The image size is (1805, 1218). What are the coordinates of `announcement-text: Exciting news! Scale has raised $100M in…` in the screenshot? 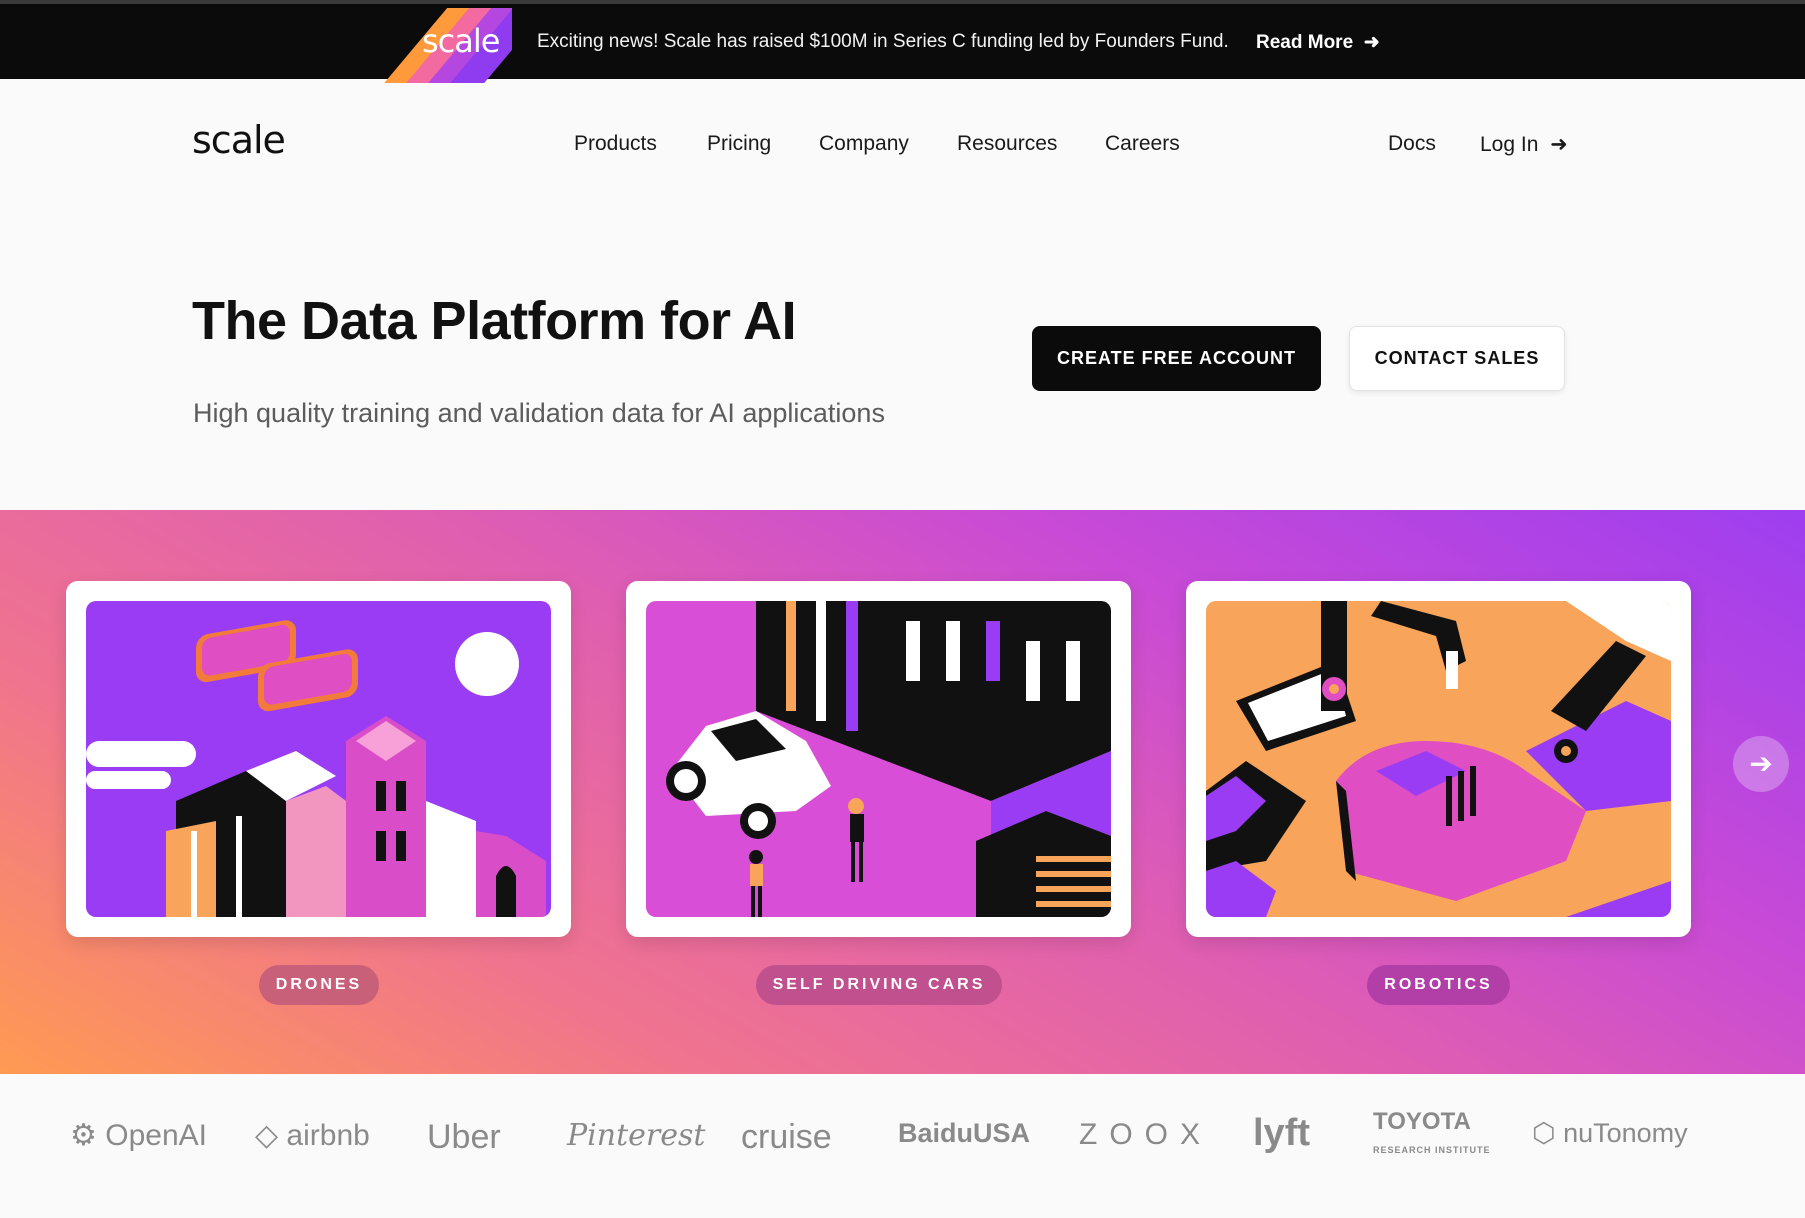 It's located at (883, 41).